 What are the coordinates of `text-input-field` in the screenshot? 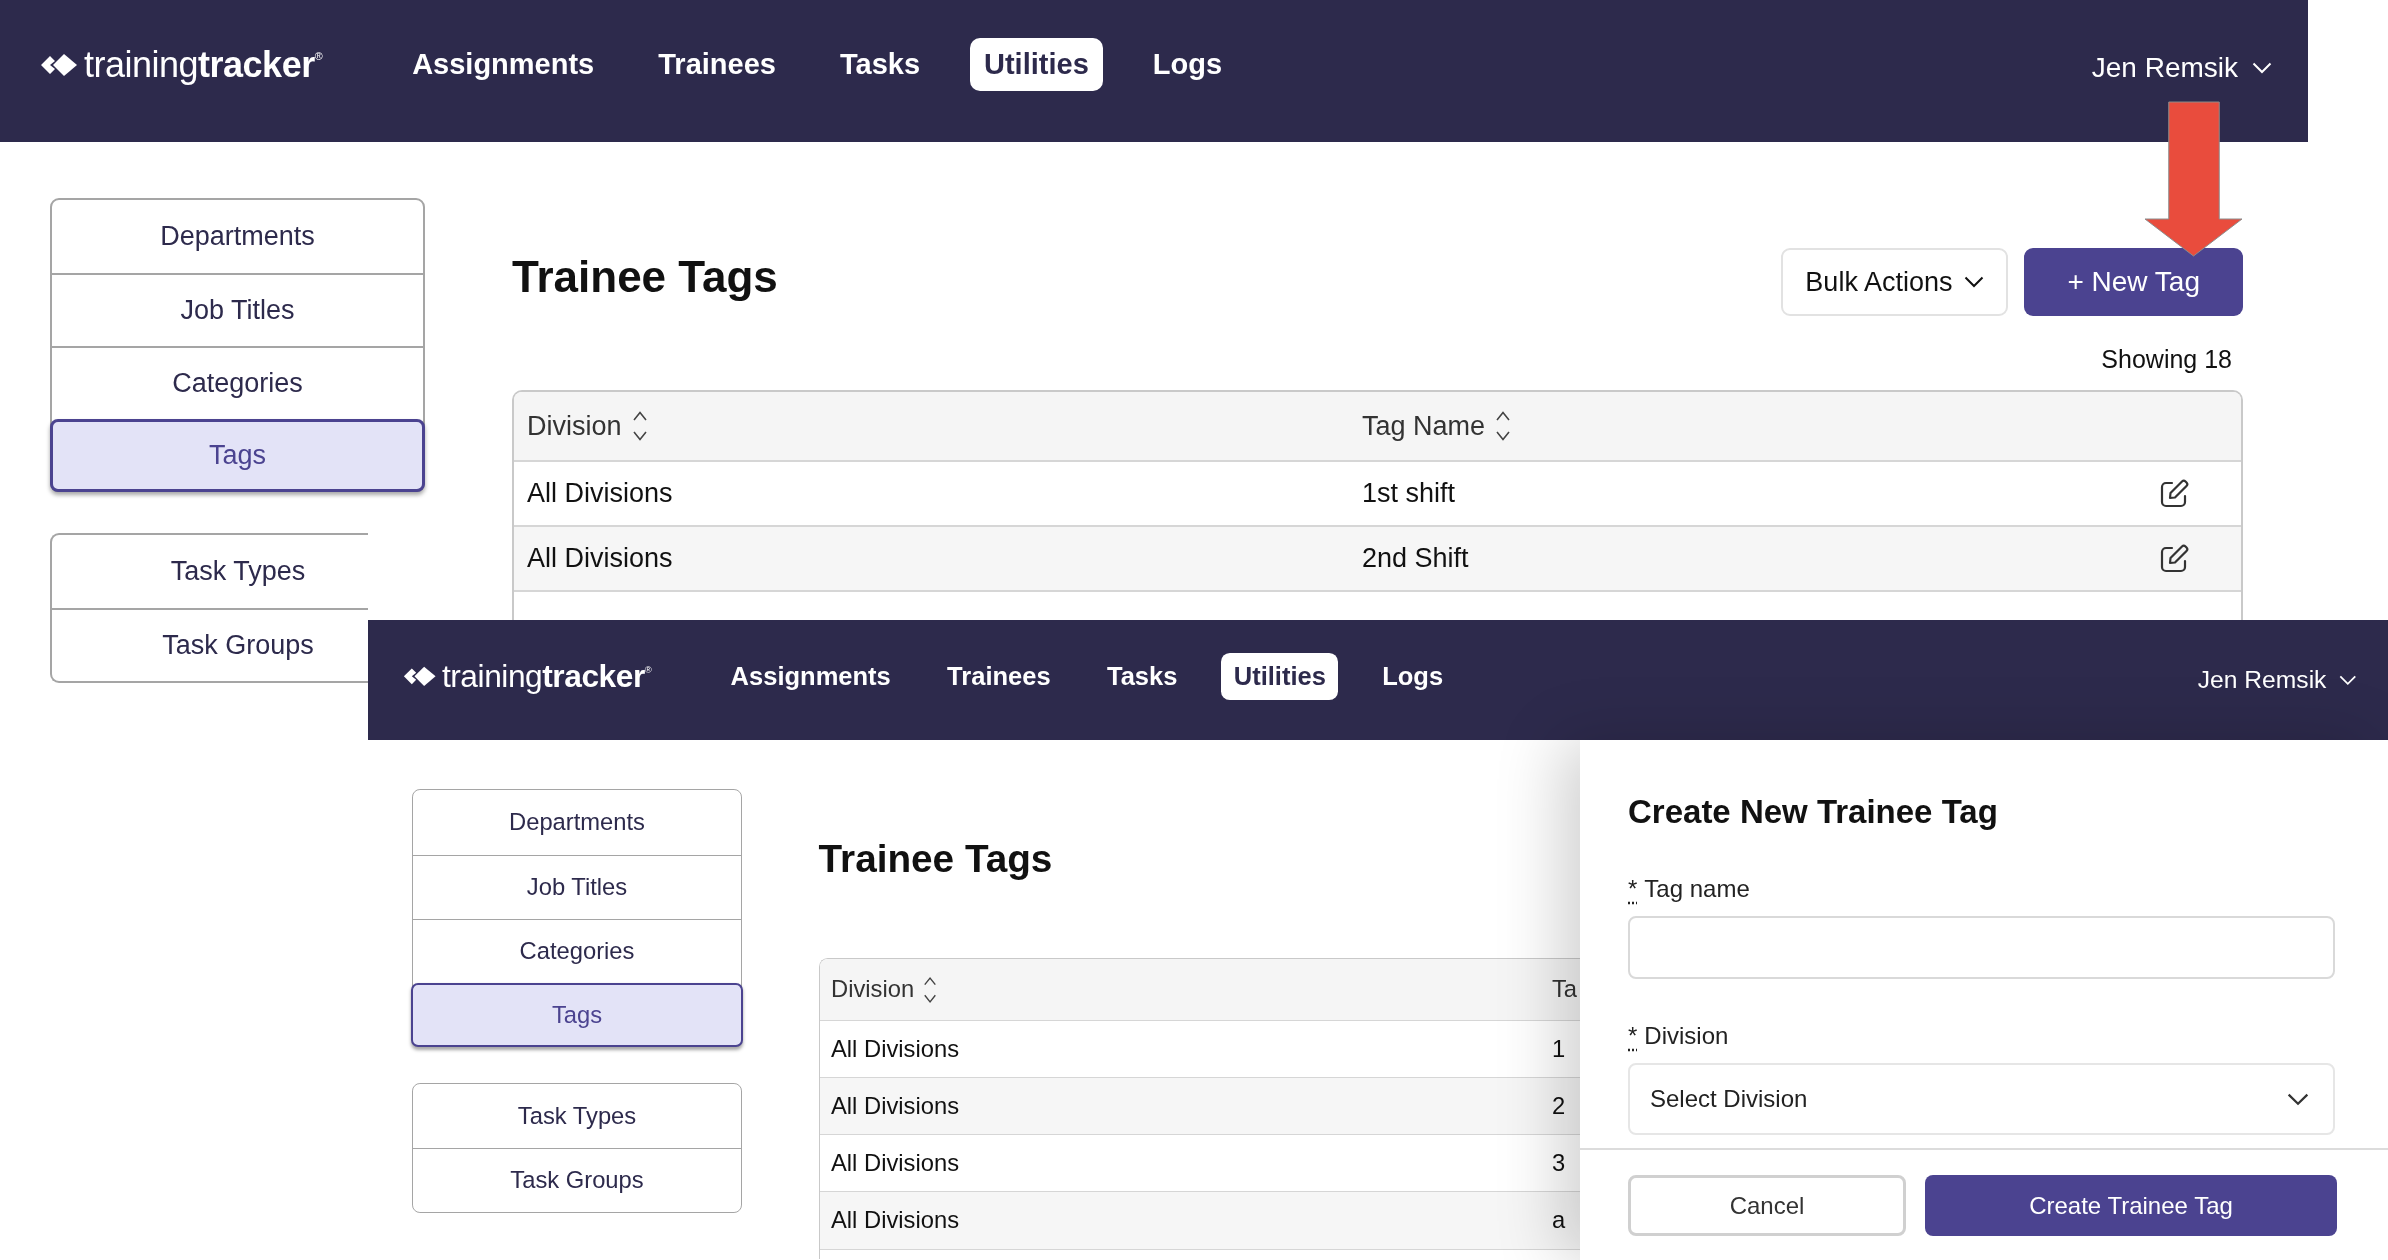 It's located at (1981, 947).